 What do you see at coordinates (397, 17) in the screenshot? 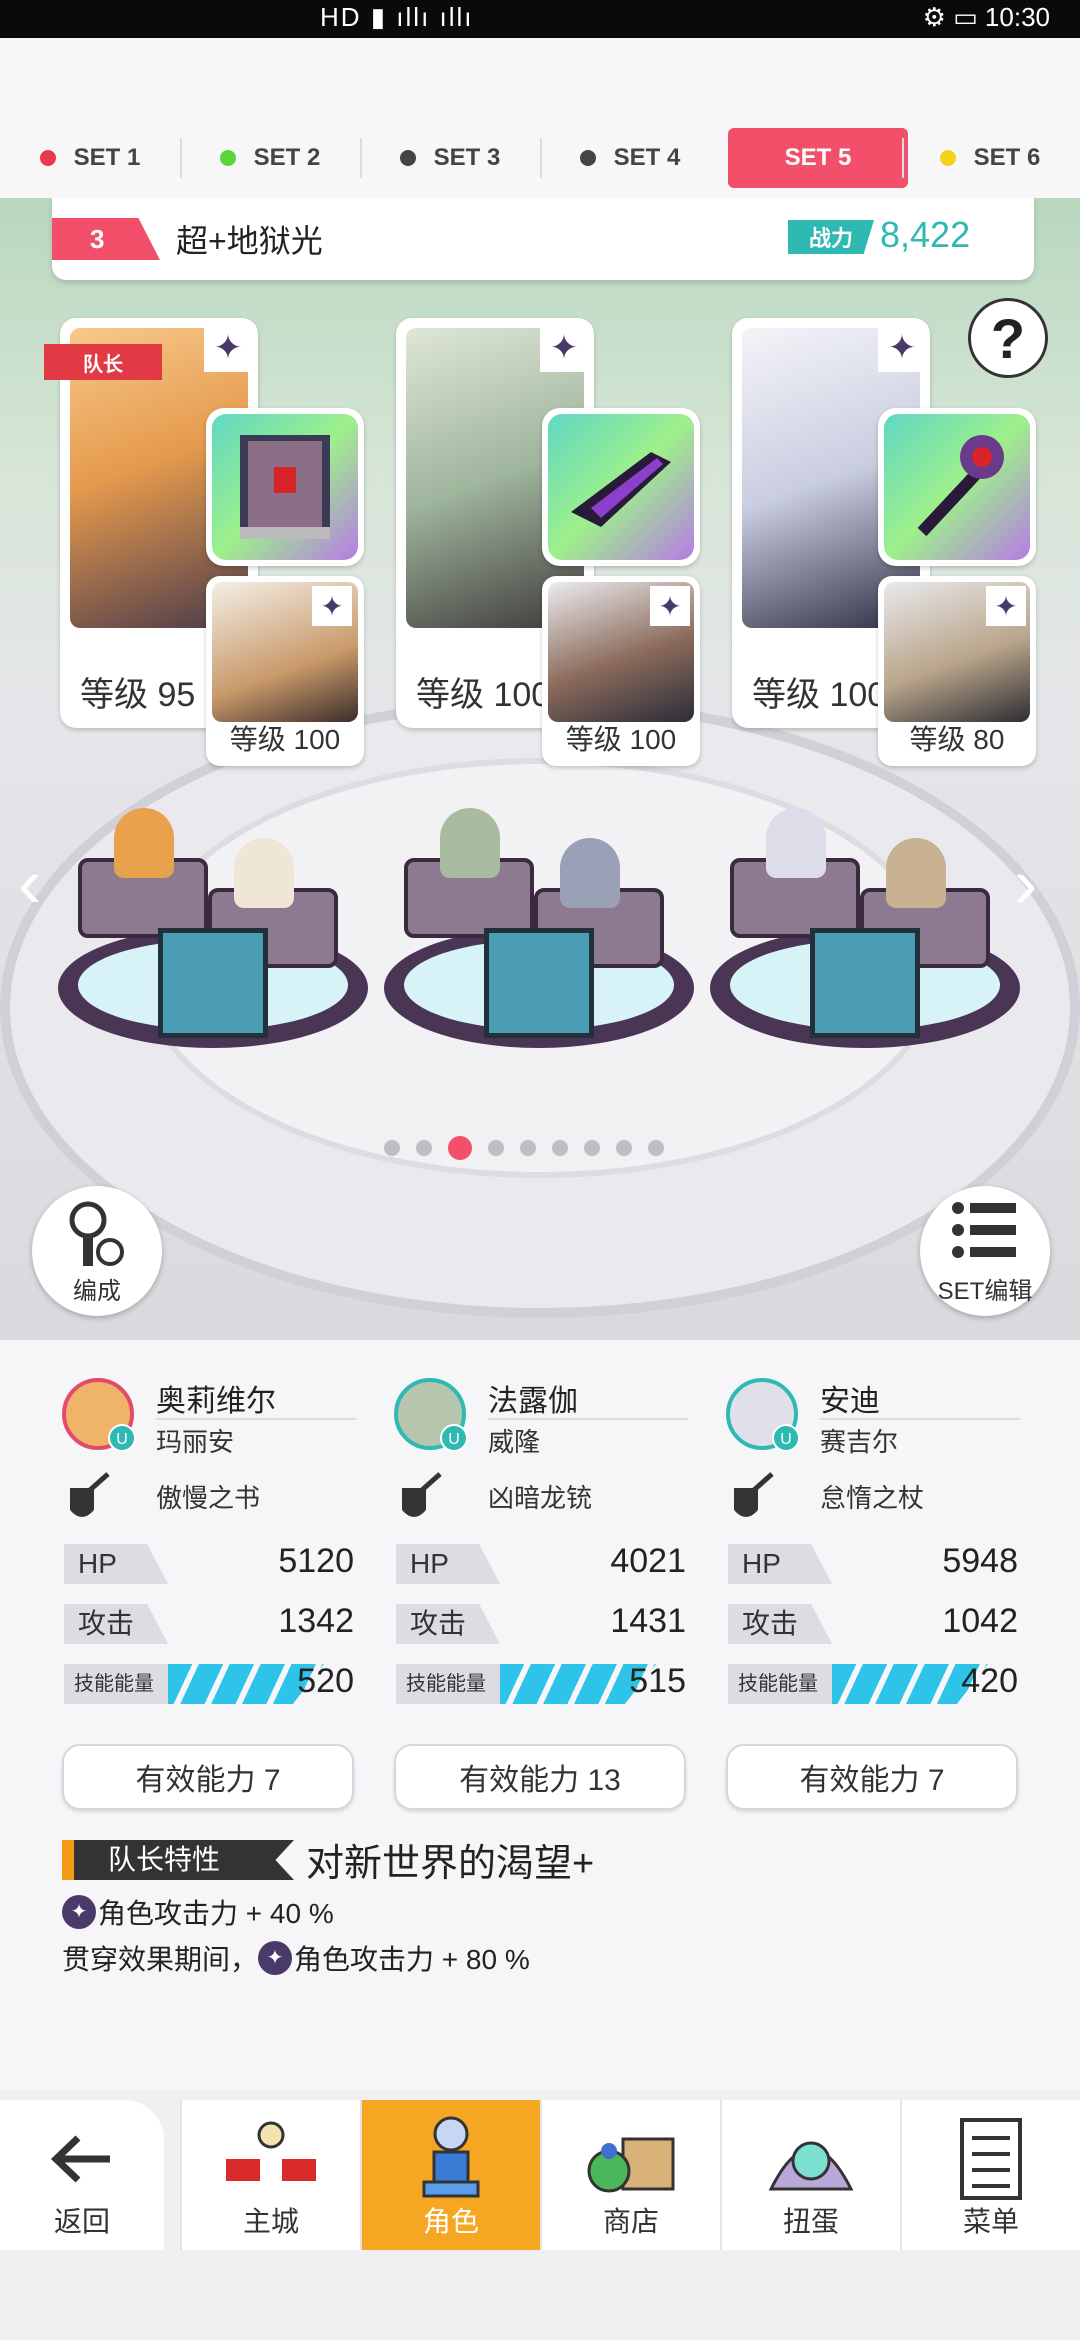
I see `signal-icon: HD ▮ ıllı ıllı` at bounding box center [397, 17].